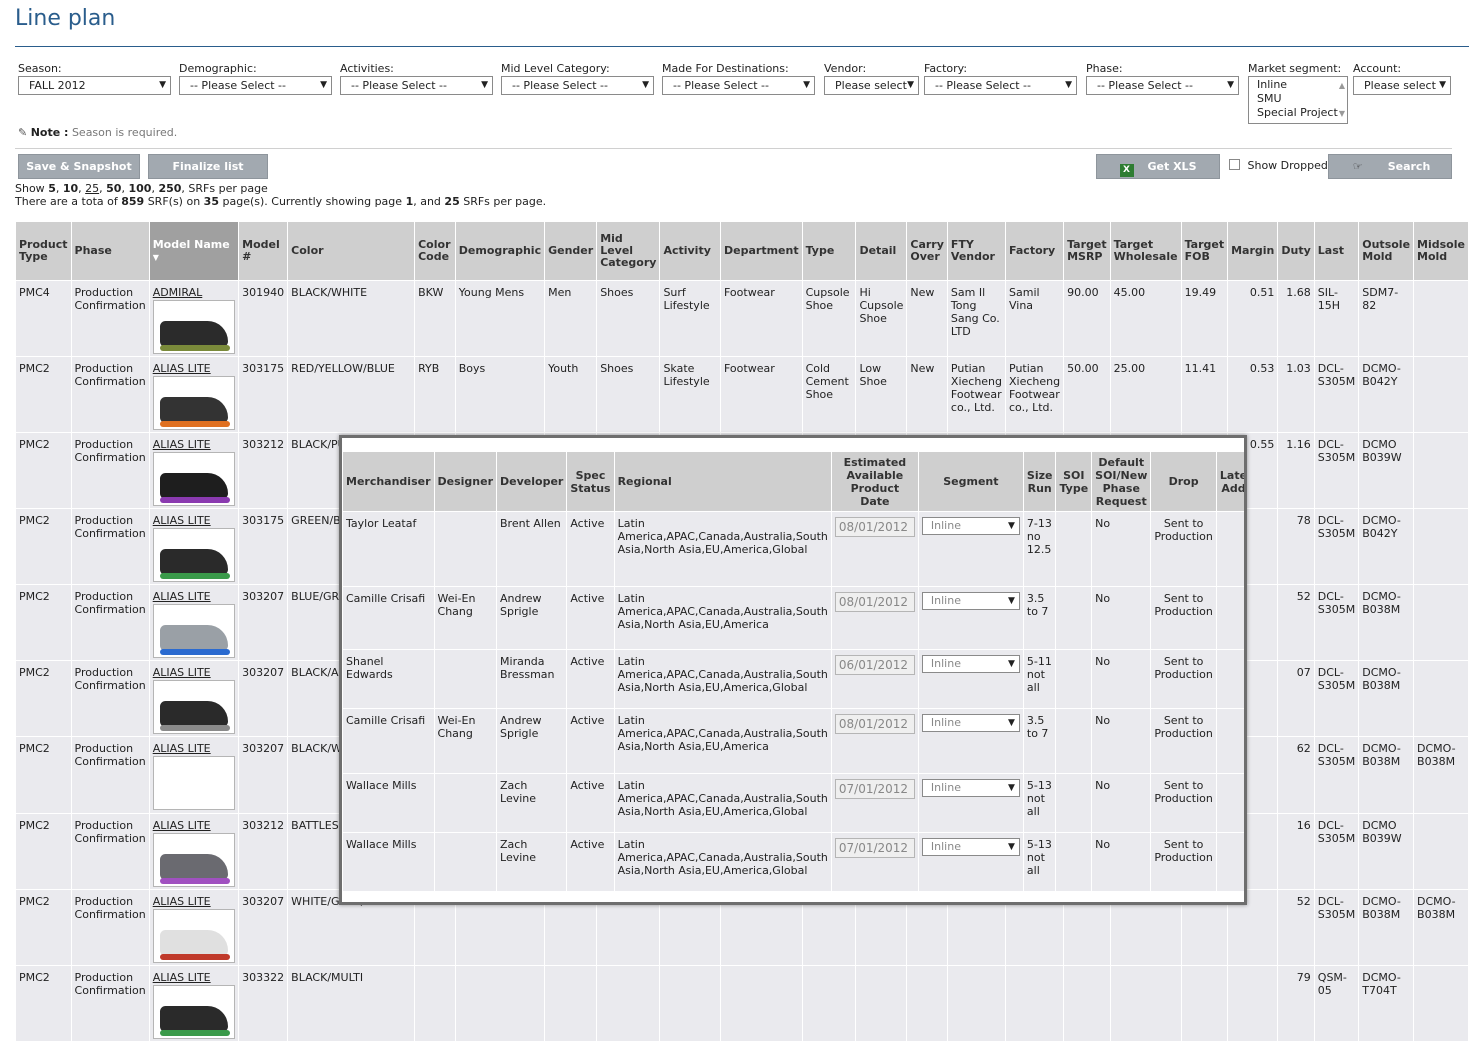  I want to click on column-header: Target Wholesale, so click(1145, 251).